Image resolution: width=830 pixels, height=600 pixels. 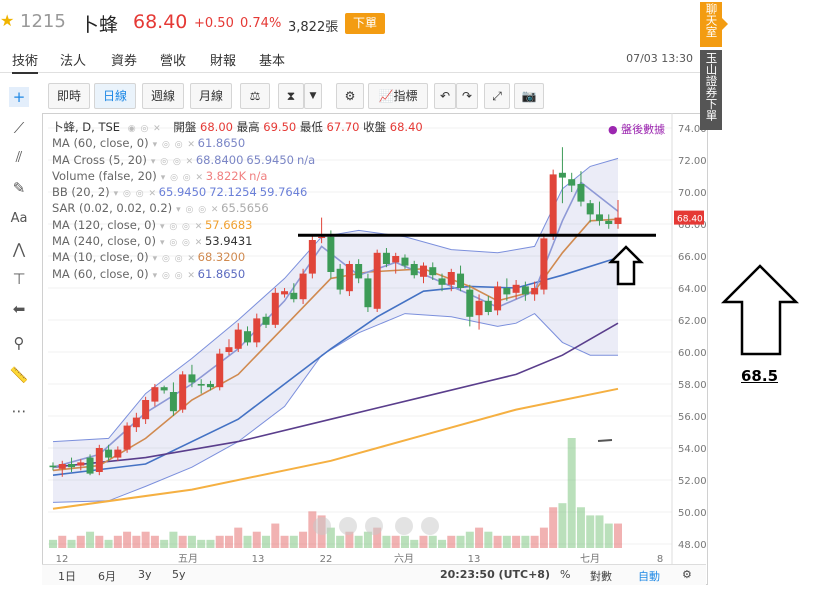 I want to click on auto-scale-toggle: 自動, so click(x=649, y=576).